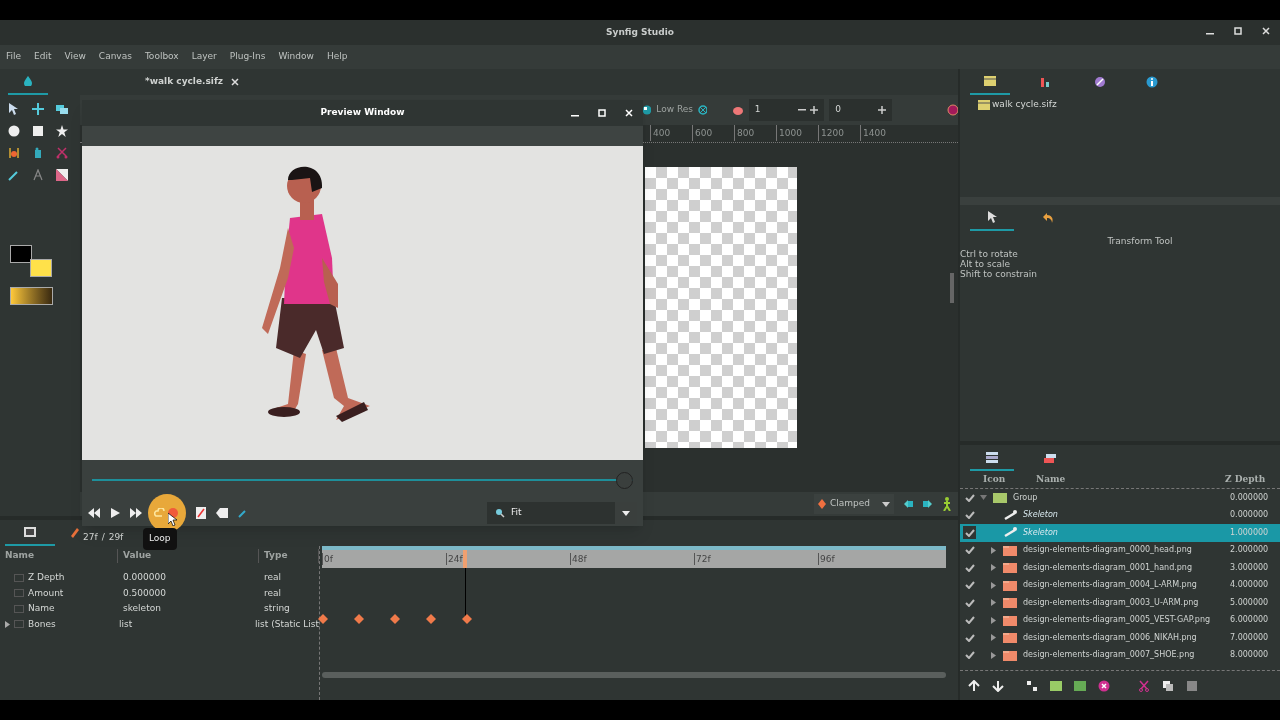 This screenshot has height=720, width=1280. I want to click on param-row: Bones list list (Static List, so click(159, 624).